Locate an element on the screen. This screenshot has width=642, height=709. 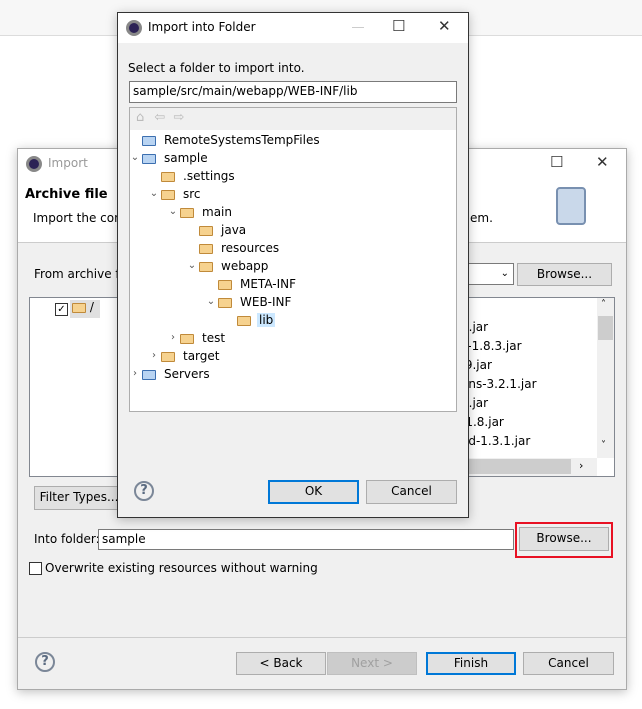
next-button: Next > is located at coordinates (372, 663).